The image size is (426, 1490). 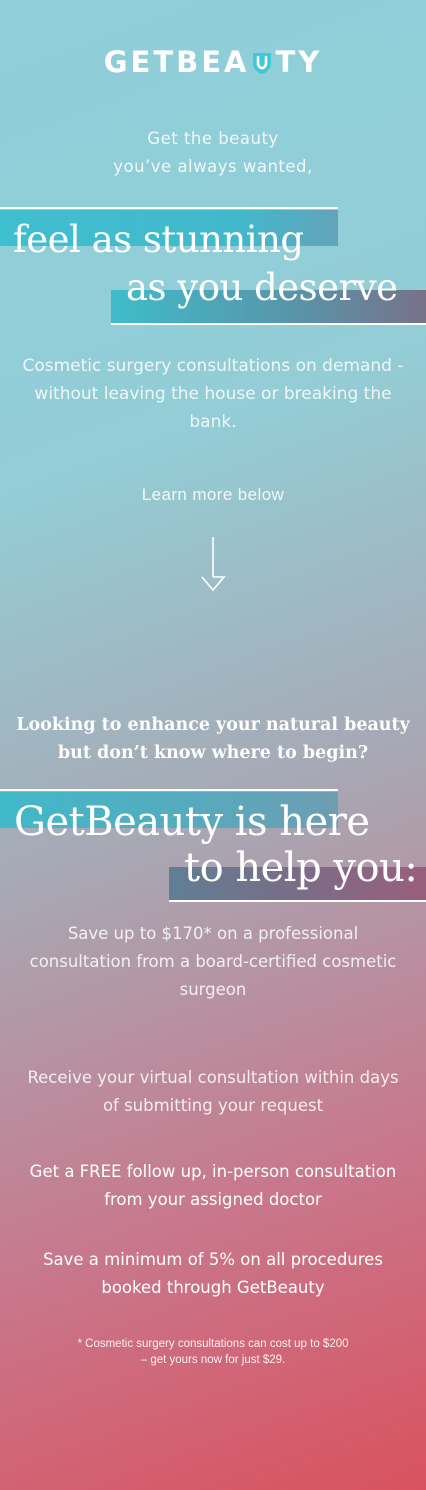 What do you see at coordinates (213, 565) in the screenshot?
I see `down-arrow-icon` at bounding box center [213, 565].